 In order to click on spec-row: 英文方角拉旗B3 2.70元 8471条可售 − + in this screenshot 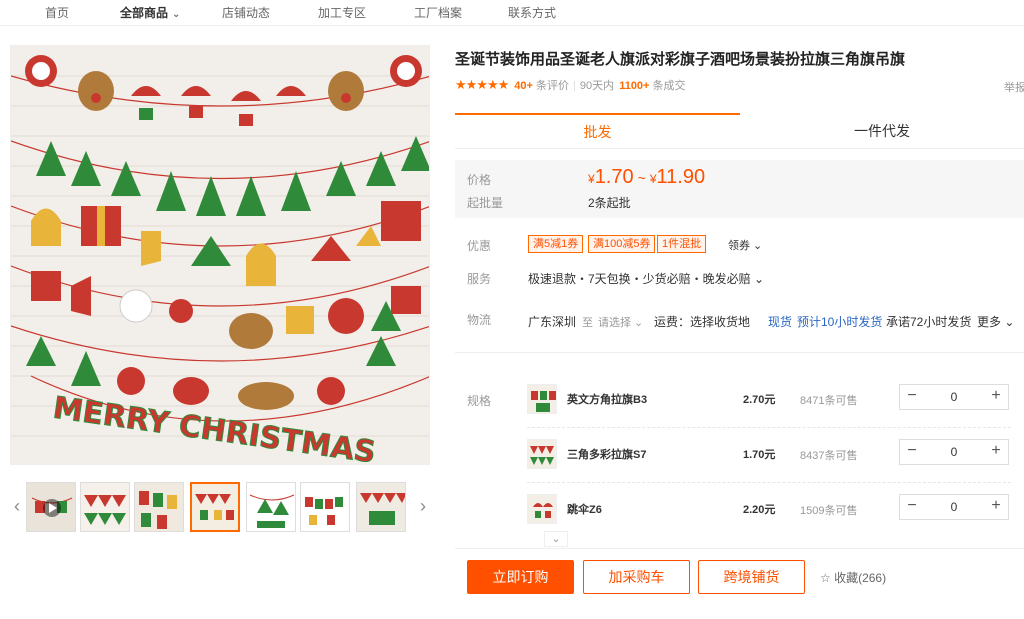, I will do `click(769, 404)`.